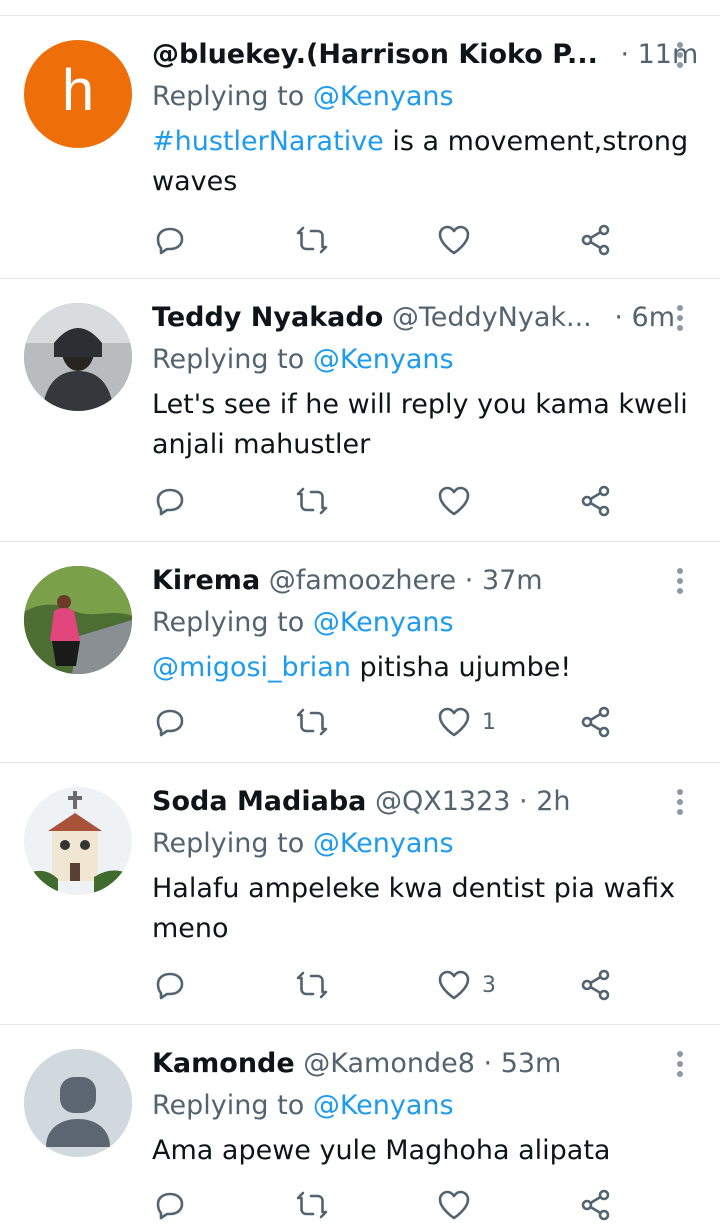 The width and height of the screenshot is (720, 1225). I want to click on display-name: Soda Madiaba, so click(259, 801).